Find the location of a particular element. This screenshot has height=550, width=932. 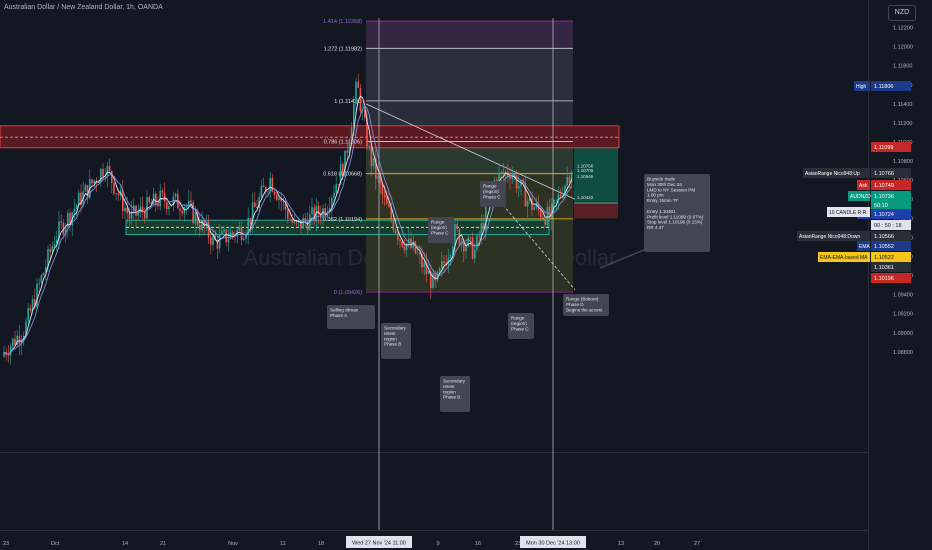

annotation-text-7-1: Mon 30th Dec 24 is located at coordinates (664, 184).